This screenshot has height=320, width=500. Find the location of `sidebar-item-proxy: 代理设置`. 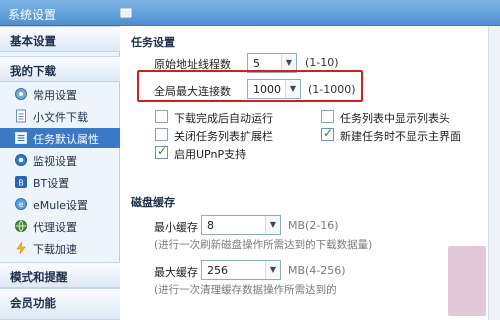

sidebar-item-proxy: 代理设置 is located at coordinates (60, 226).